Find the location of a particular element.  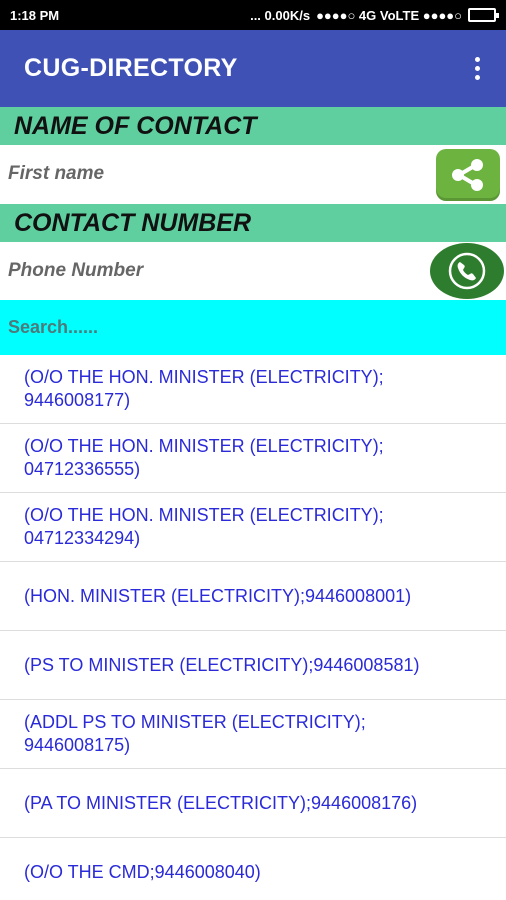

first-name-input is located at coordinates (208, 174).